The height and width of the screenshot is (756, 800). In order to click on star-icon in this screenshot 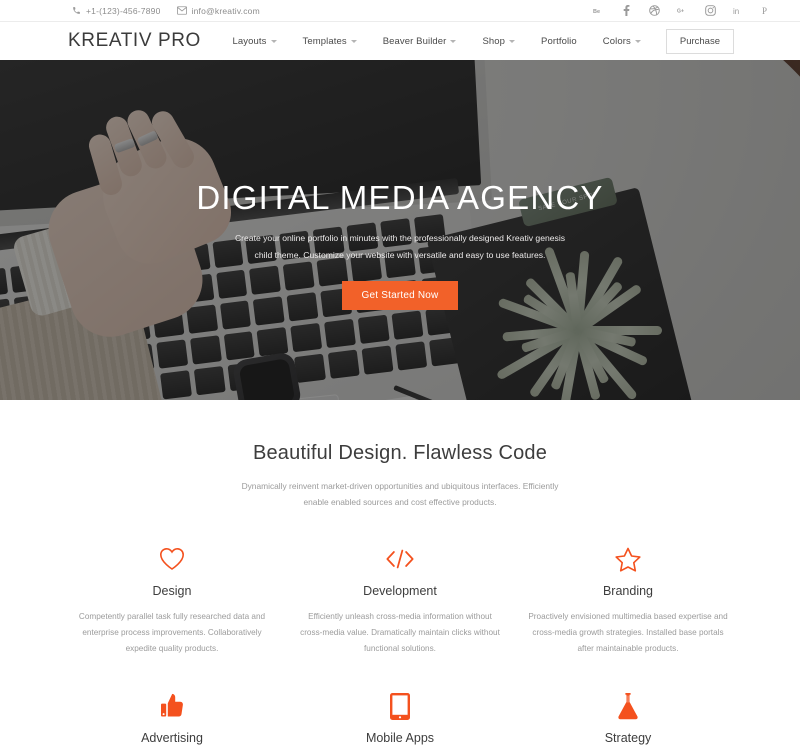, I will do `click(628, 559)`.